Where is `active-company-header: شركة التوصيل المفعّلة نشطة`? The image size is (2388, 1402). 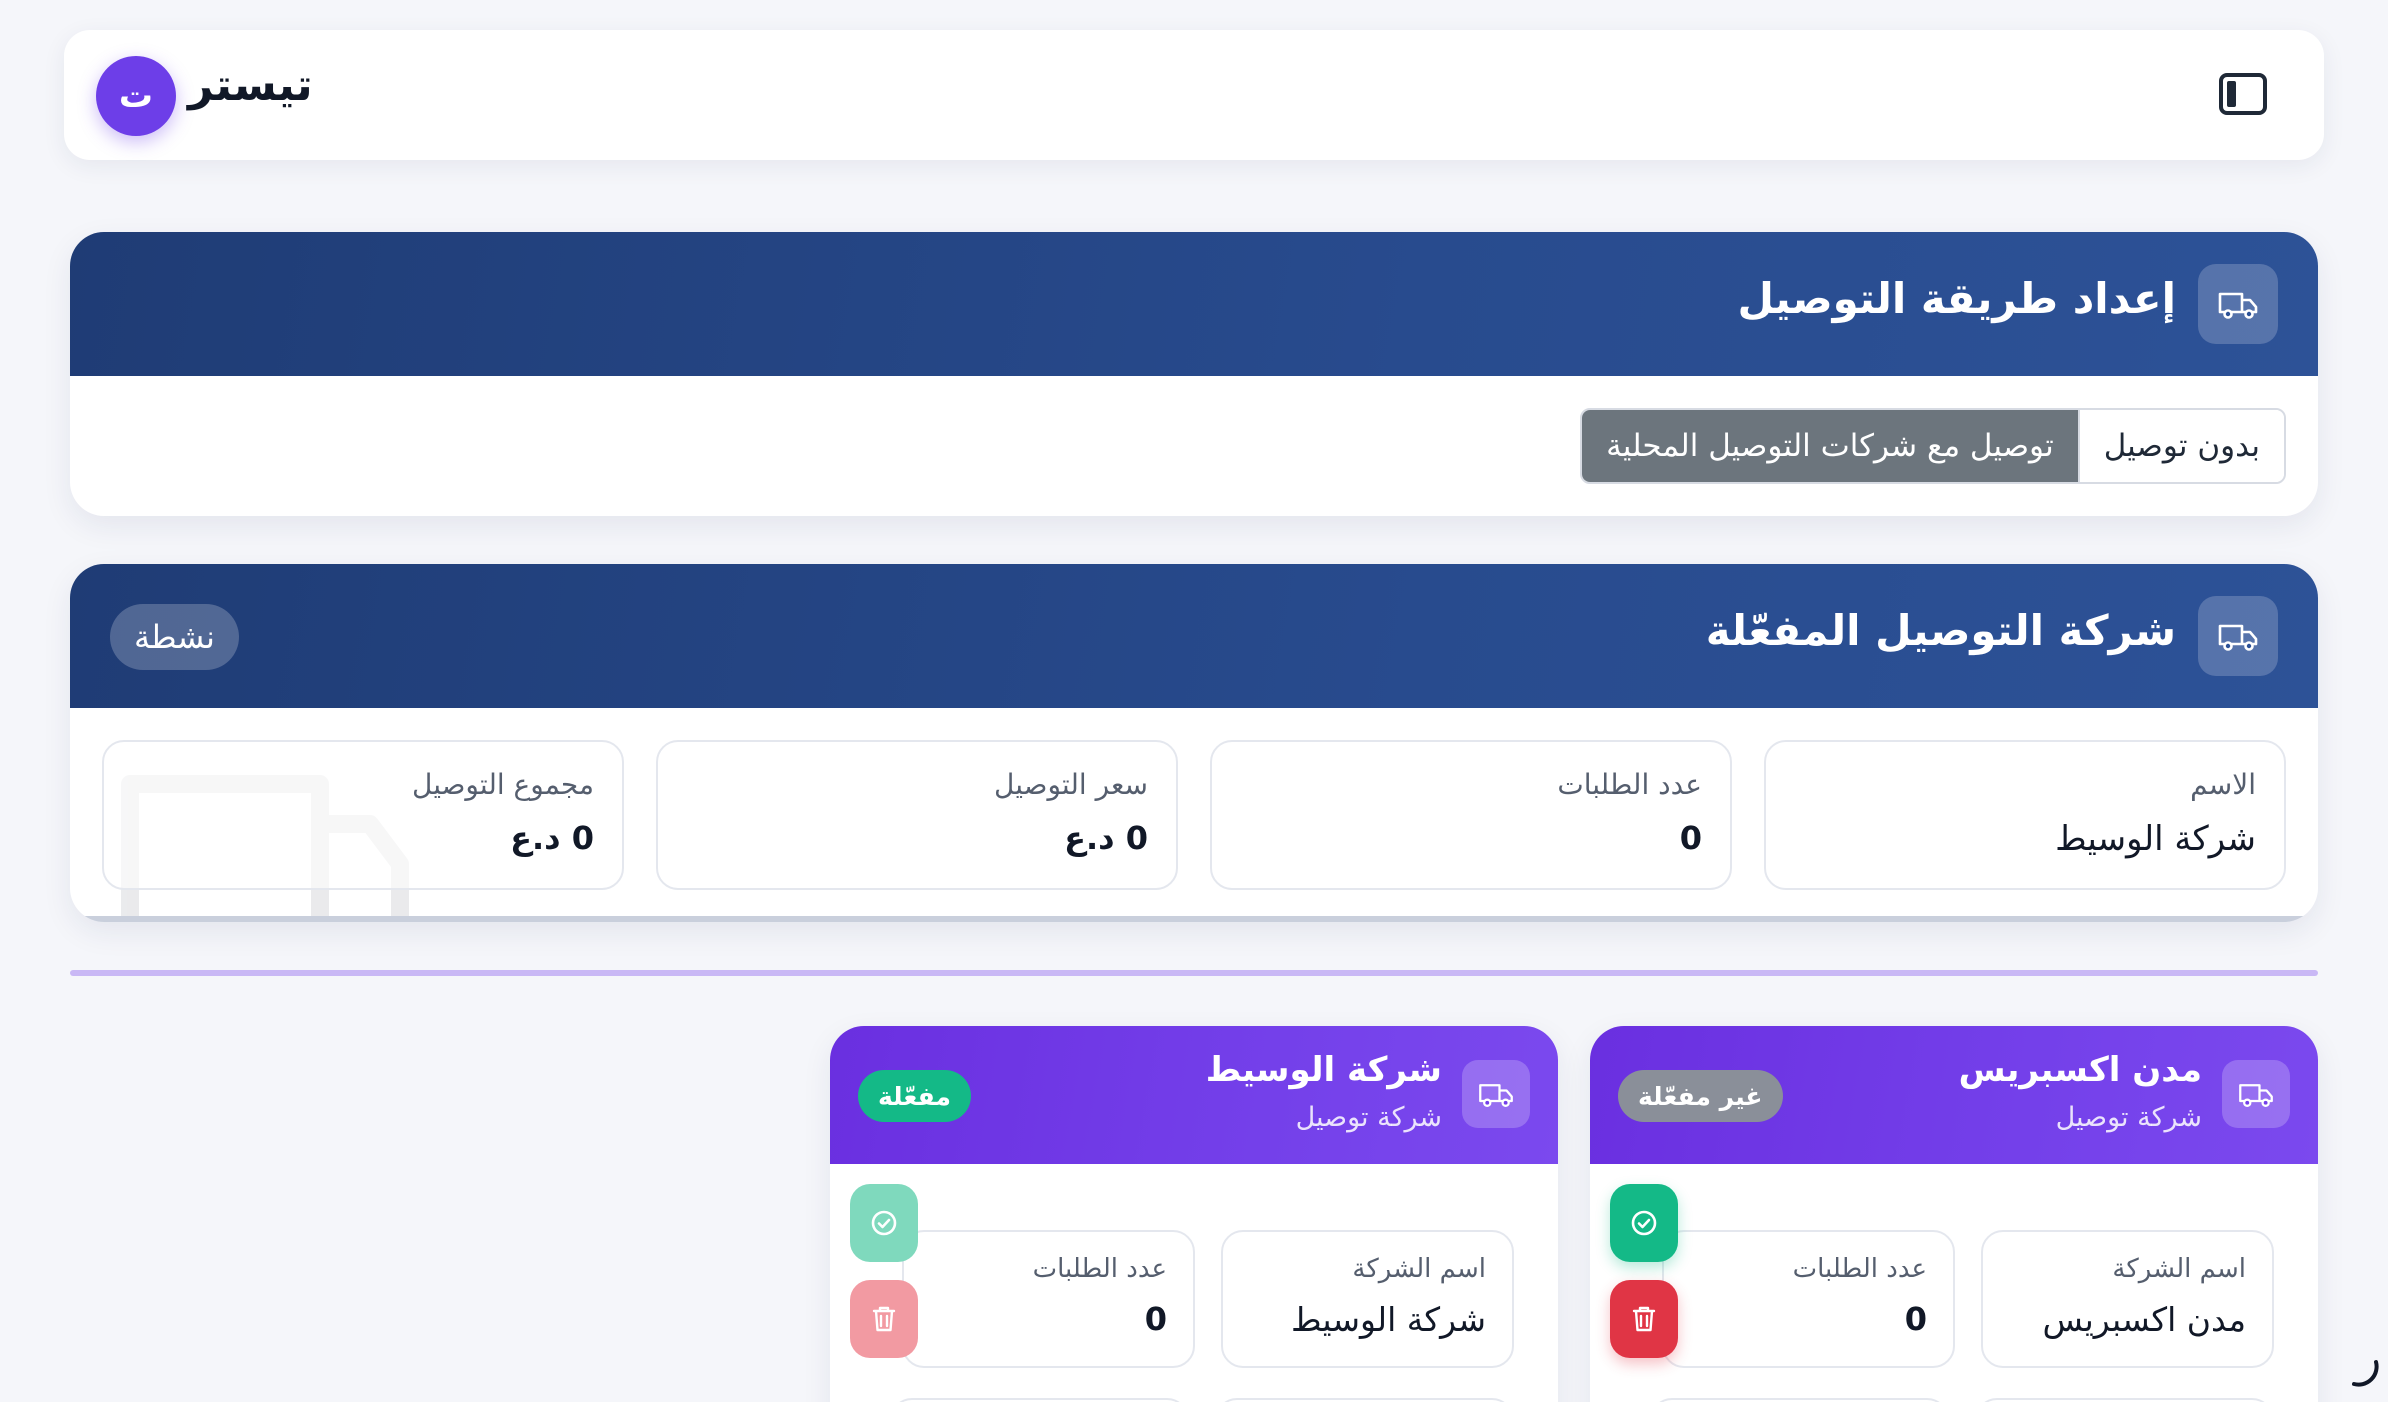
active-company-header: شركة التوصيل المفعّلة نشطة is located at coordinates (1194, 636).